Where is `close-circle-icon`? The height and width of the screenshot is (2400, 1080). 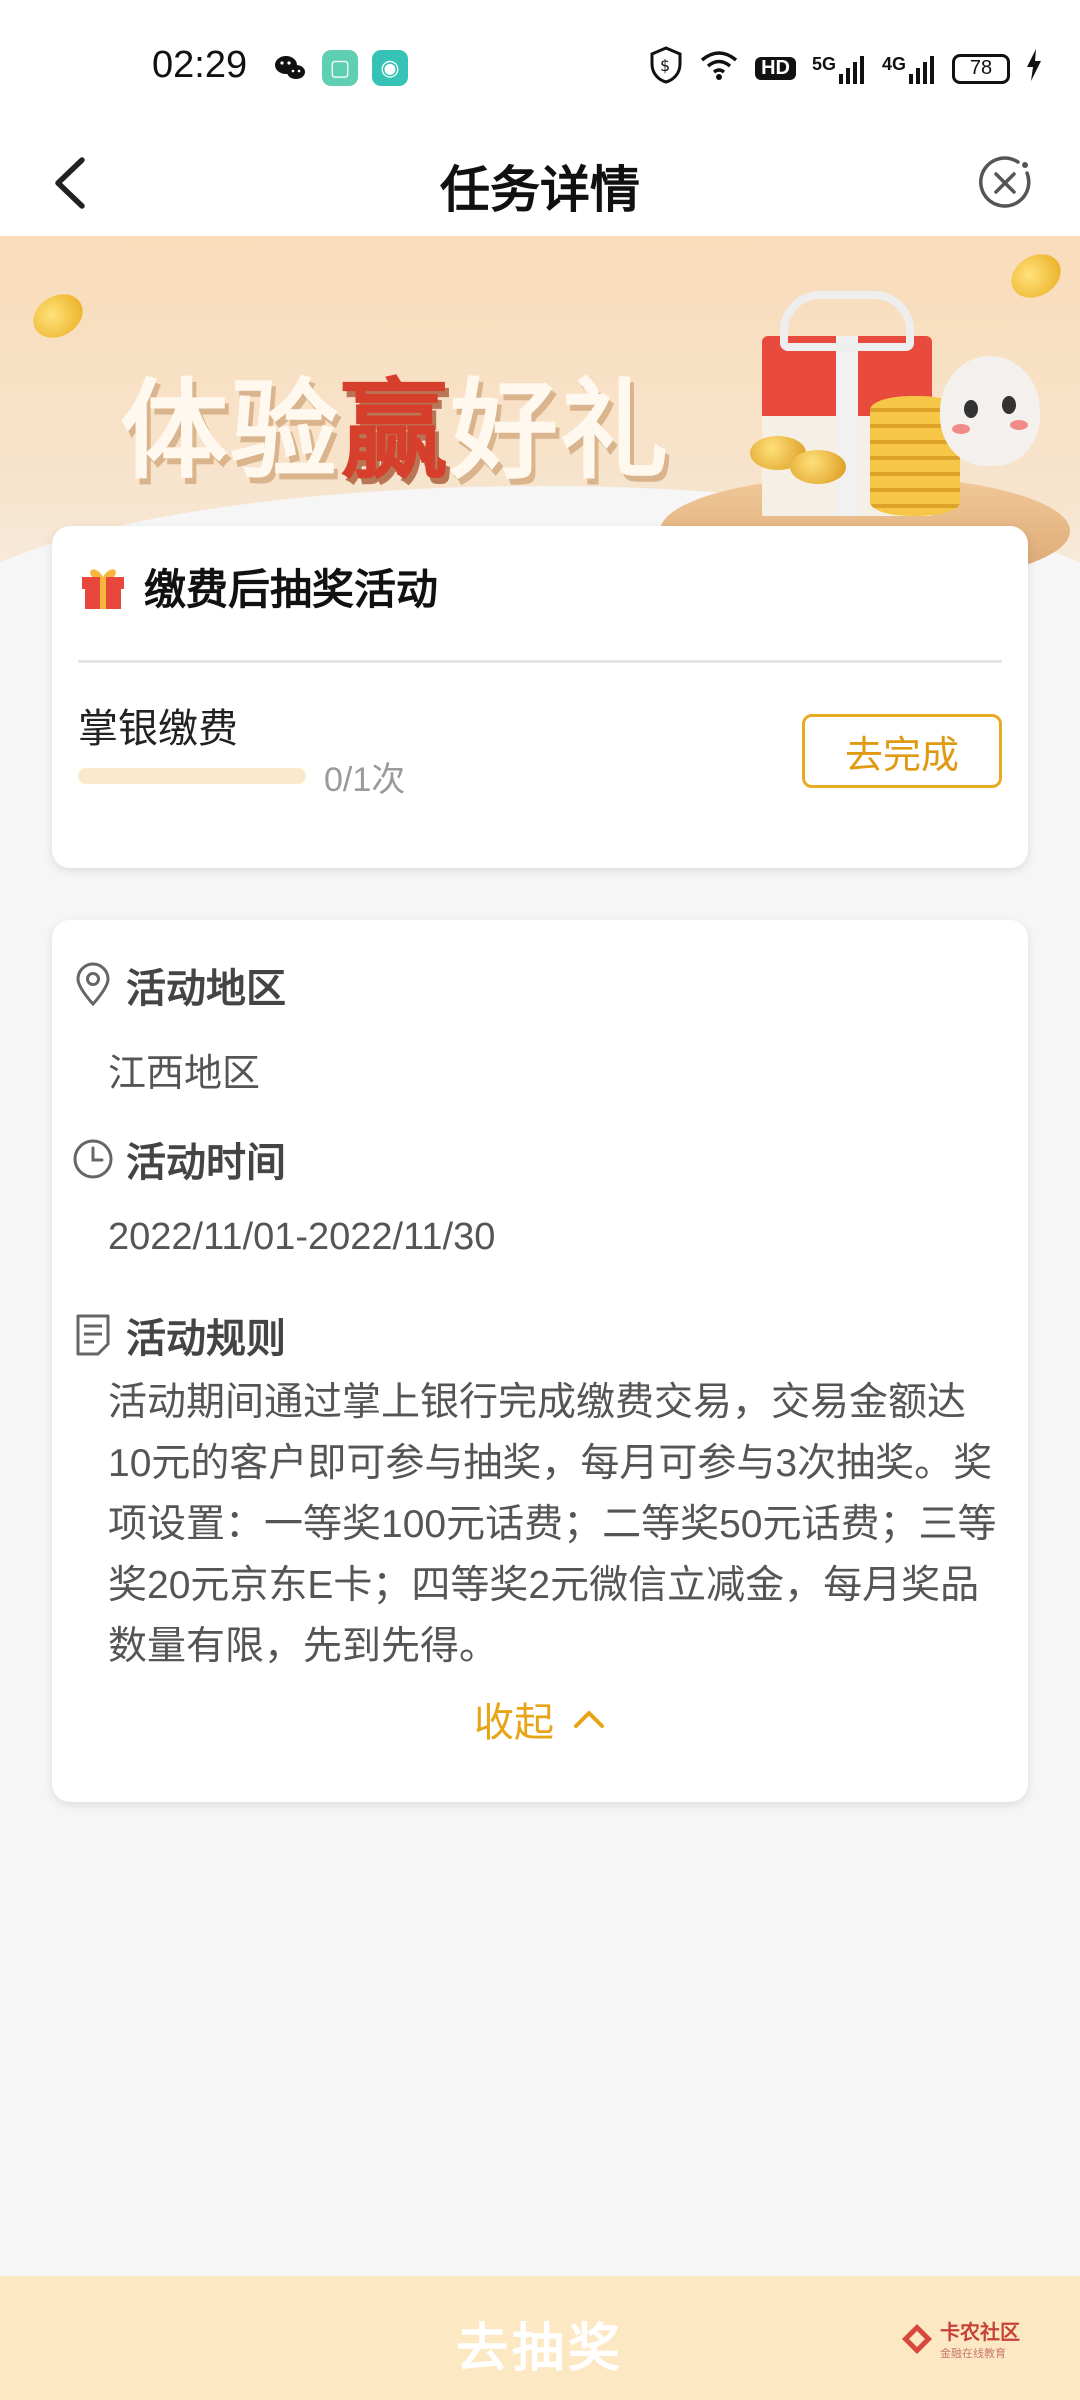 close-circle-icon is located at coordinates (1005, 182).